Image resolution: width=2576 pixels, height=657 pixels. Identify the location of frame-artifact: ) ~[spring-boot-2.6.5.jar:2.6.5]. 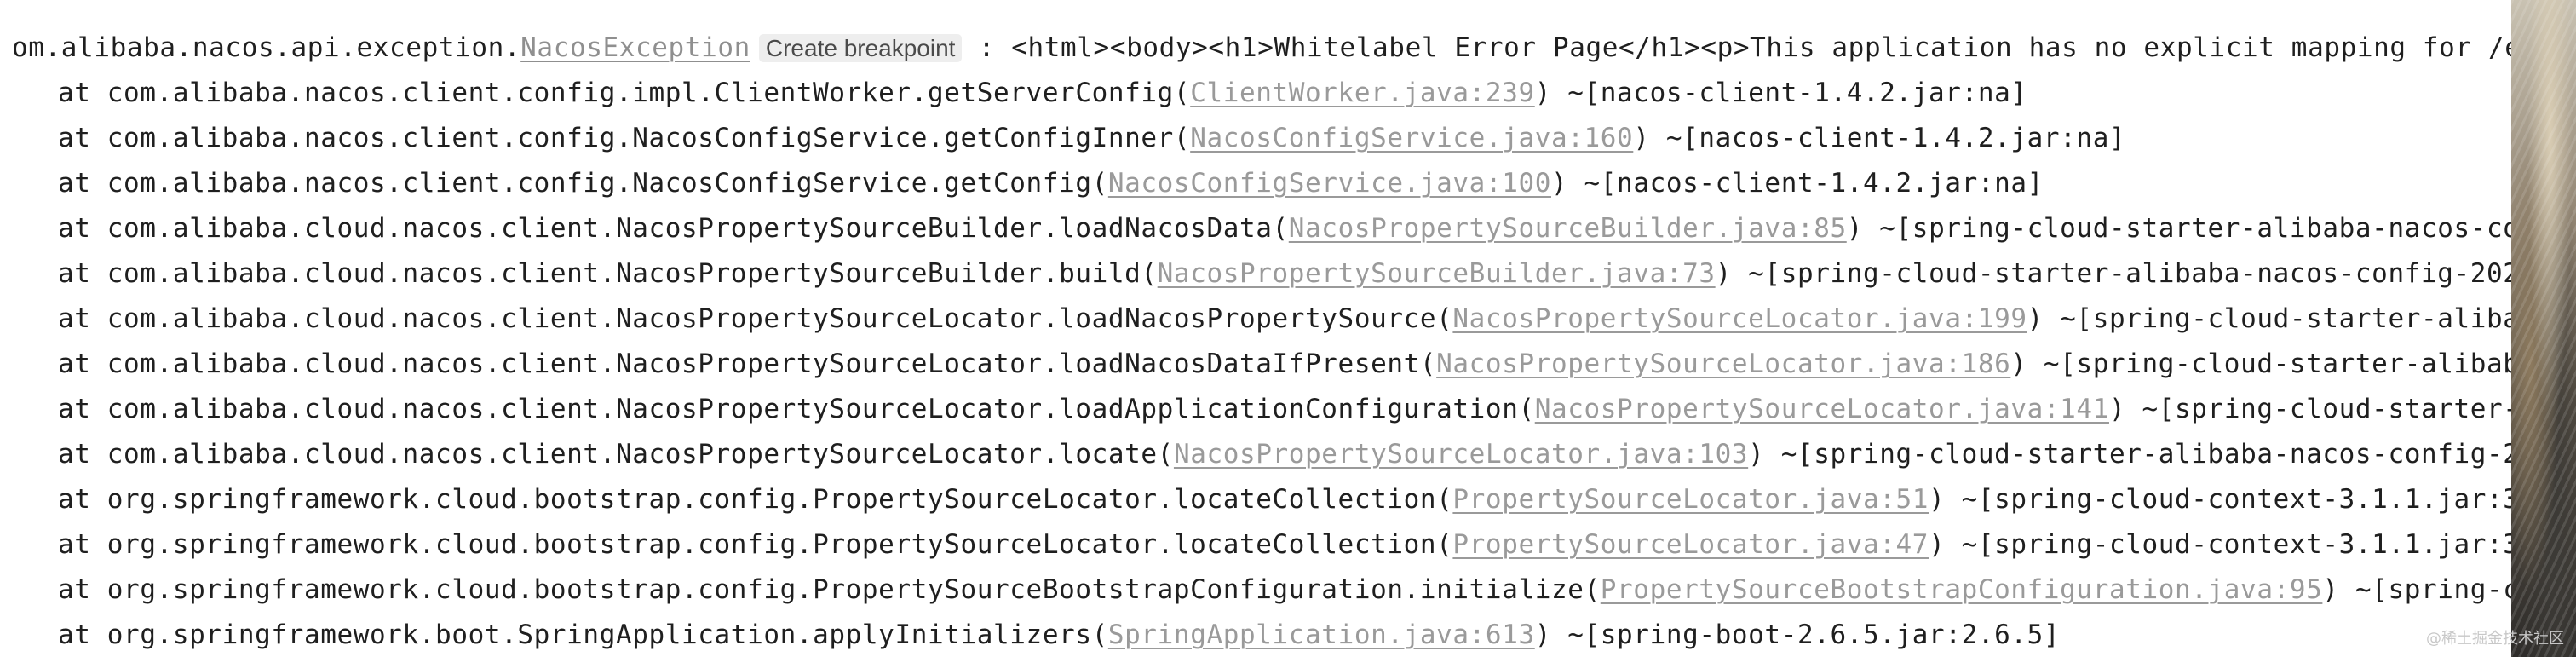
(1797, 635).